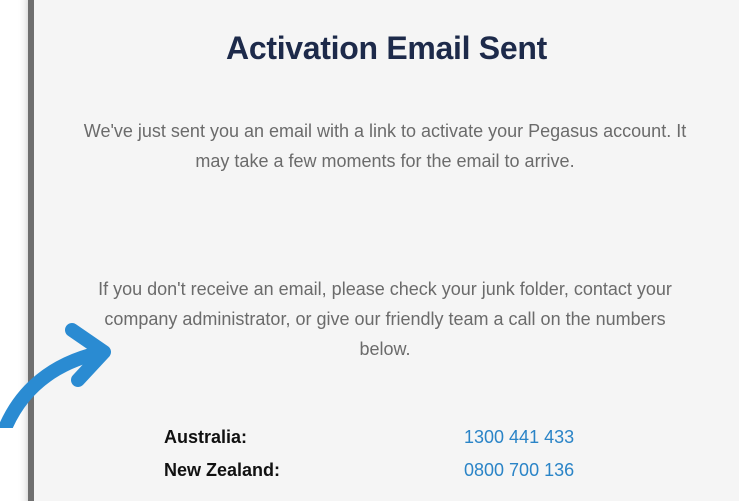 Image resolution: width=739 pixels, height=501 pixels. I want to click on country-label-australia: Australia:, so click(206, 437).